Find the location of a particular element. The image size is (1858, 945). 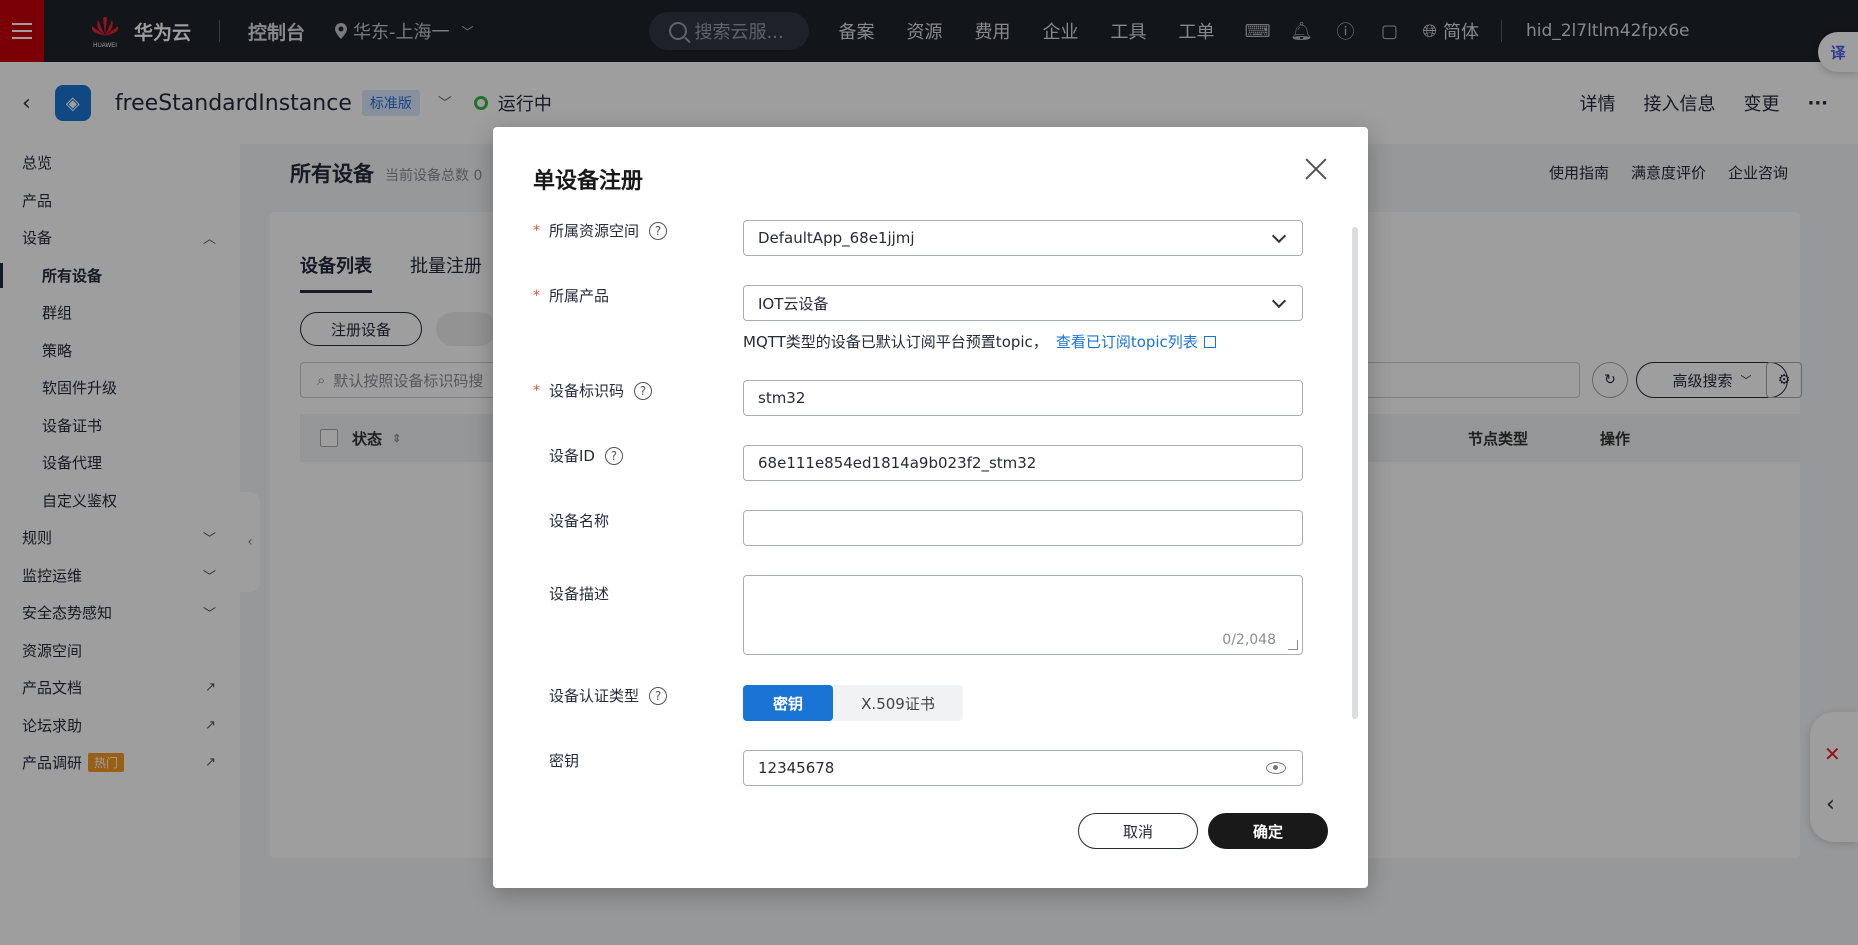

node-id-input: stm32 is located at coordinates (1023, 398).